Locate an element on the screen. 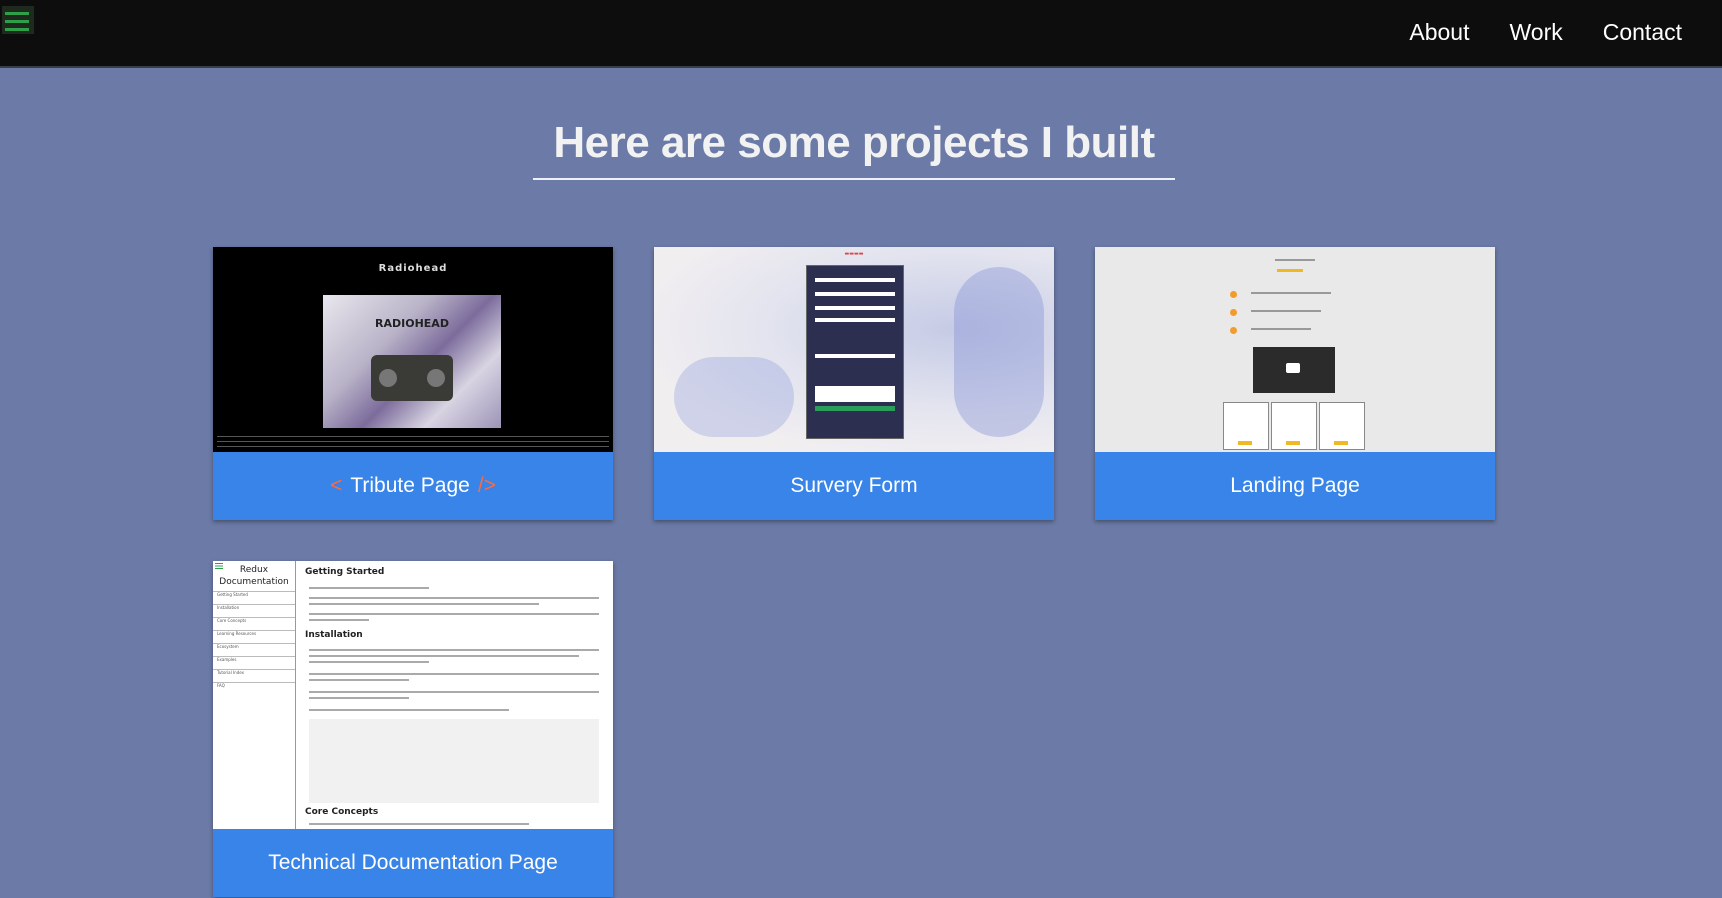  project-label: < Tribute Page /> is located at coordinates (413, 486).